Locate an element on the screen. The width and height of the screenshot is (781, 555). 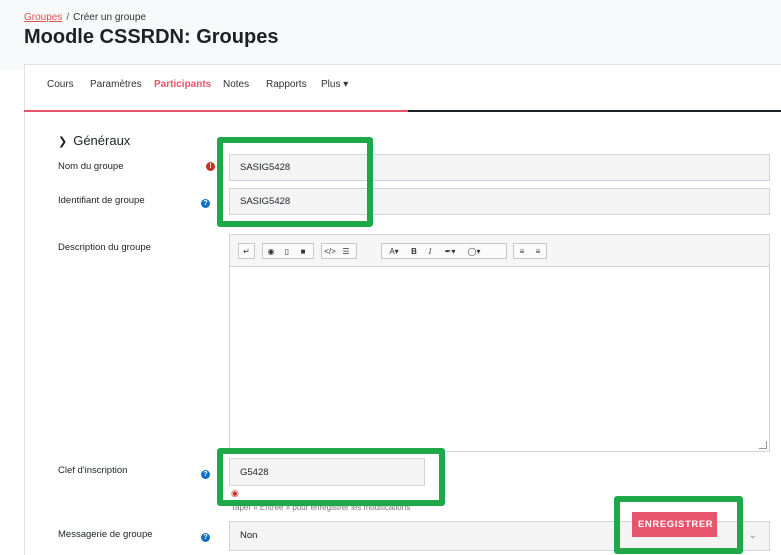
required-icon: ! is located at coordinates (210, 166).